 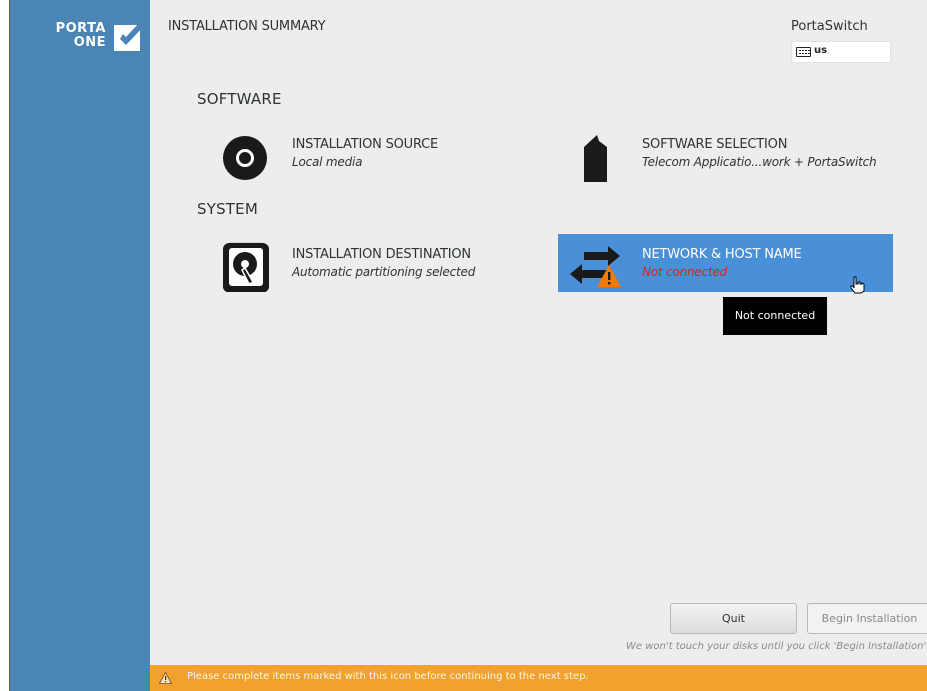 I want to click on harddisk-icon, so click(x=246, y=267).